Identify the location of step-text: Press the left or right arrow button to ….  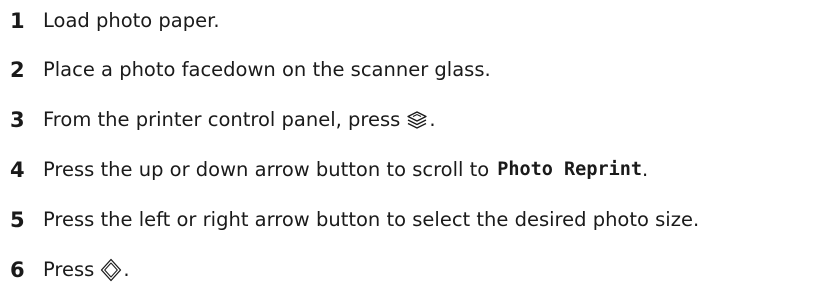
(371, 220).